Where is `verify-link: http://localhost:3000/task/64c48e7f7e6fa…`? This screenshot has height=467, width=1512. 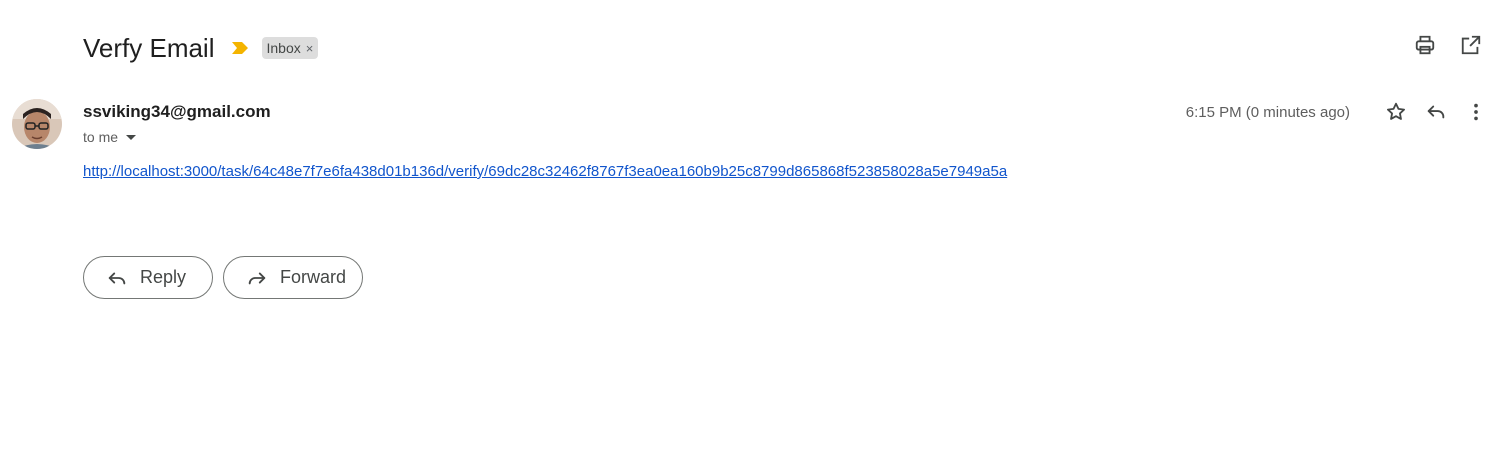
verify-link: http://localhost:3000/task/64c48e7f7e6fa… is located at coordinates (545, 171).